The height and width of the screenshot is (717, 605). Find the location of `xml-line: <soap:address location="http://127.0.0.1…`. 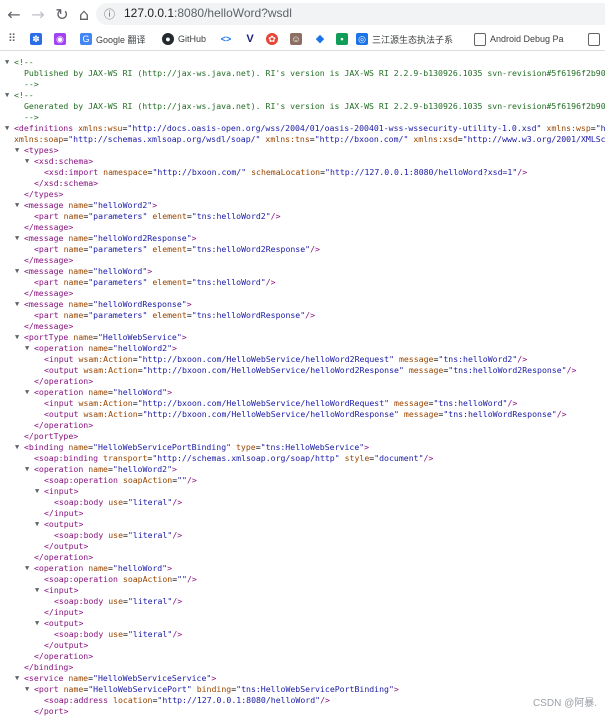

xml-line: <soap:address location="http://127.0.0.1… is located at coordinates (187, 700).